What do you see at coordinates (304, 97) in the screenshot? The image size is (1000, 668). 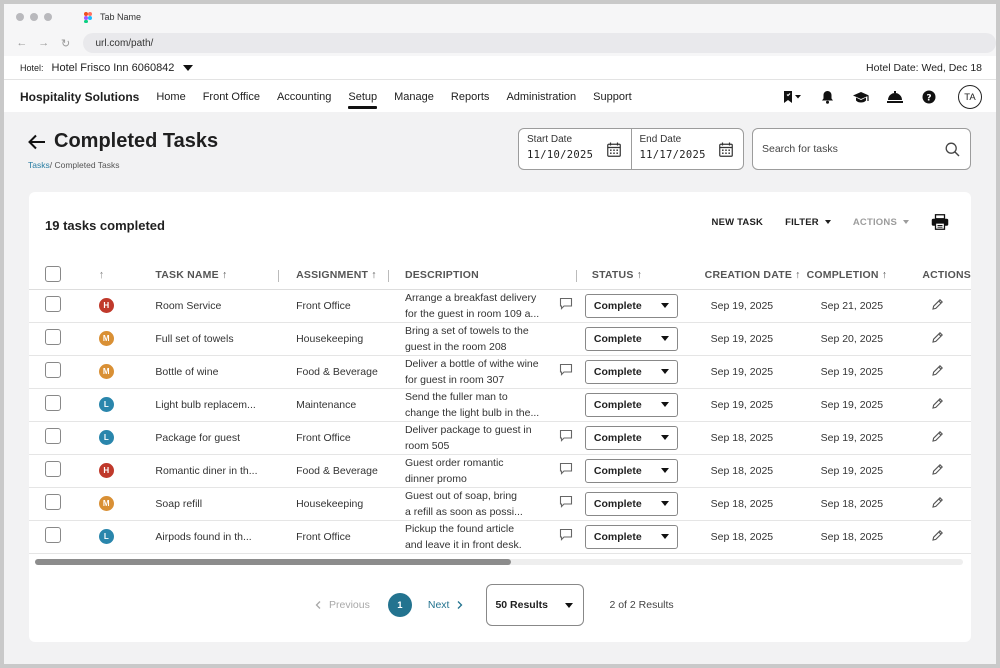 I see `nav-item-accounting: Accounting` at bounding box center [304, 97].